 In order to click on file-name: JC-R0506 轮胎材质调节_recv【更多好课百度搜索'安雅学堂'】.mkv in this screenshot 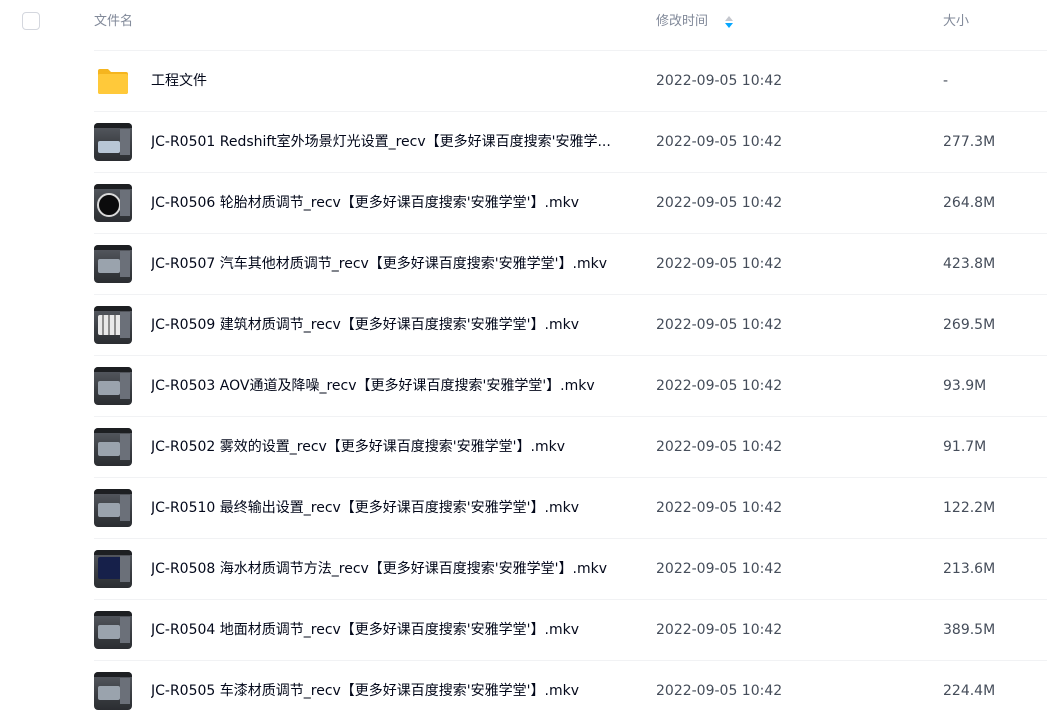, I will do `click(365, 203)`.